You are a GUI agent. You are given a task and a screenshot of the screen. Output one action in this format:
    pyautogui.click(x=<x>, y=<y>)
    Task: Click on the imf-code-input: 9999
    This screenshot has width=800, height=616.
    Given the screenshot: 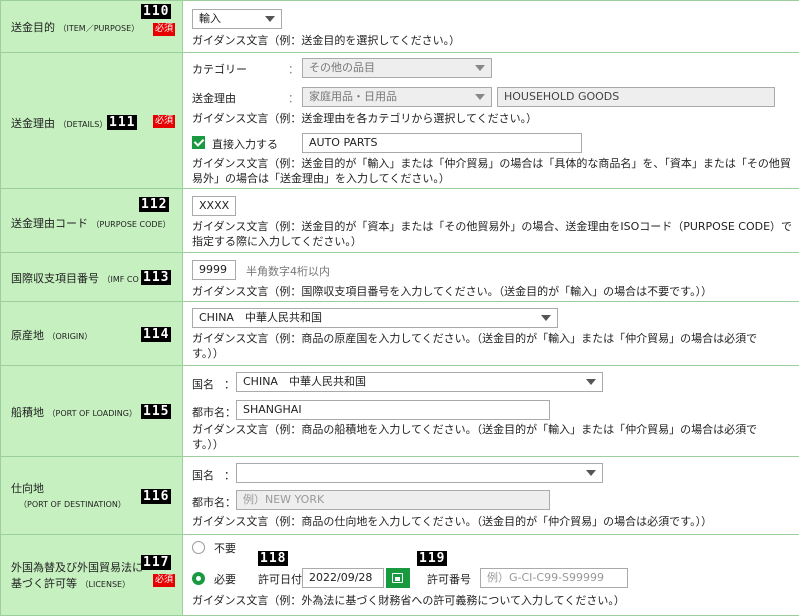 What is the action you would take?
    pyautogui.click(x=214, y=270)
    